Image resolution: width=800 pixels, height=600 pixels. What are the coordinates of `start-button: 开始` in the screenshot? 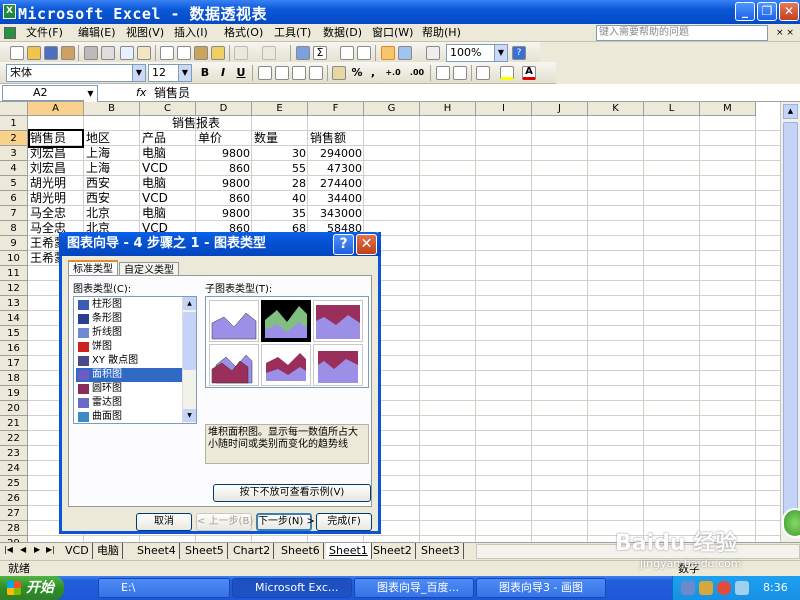 It's located at (32, 588).